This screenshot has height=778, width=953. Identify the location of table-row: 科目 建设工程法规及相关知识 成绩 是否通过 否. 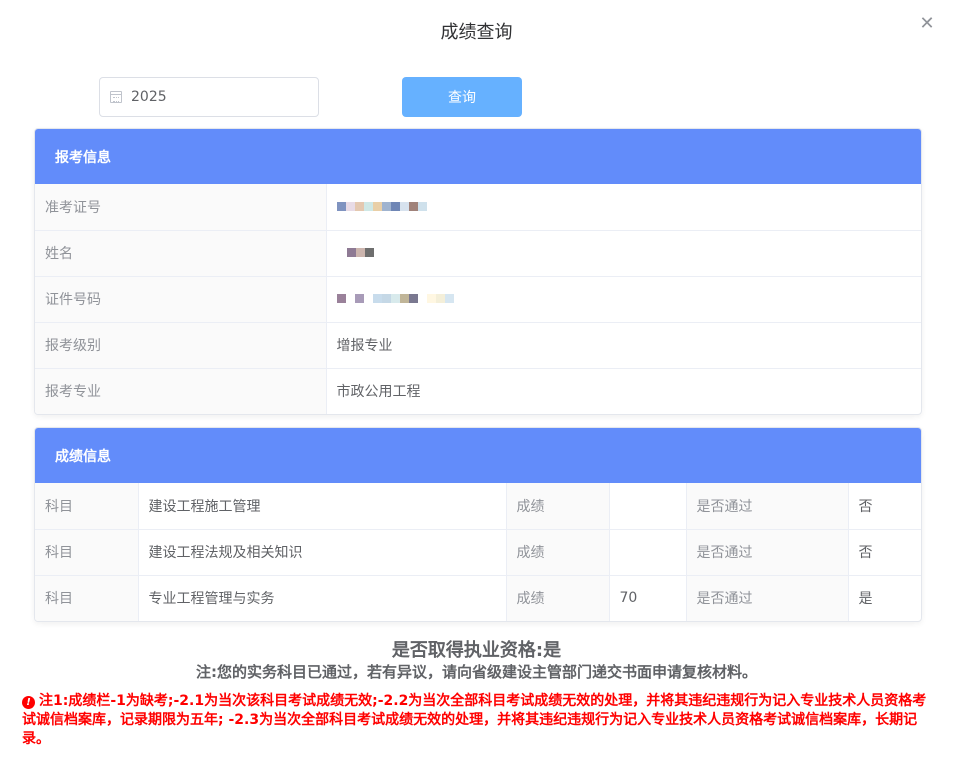
(478, 552).